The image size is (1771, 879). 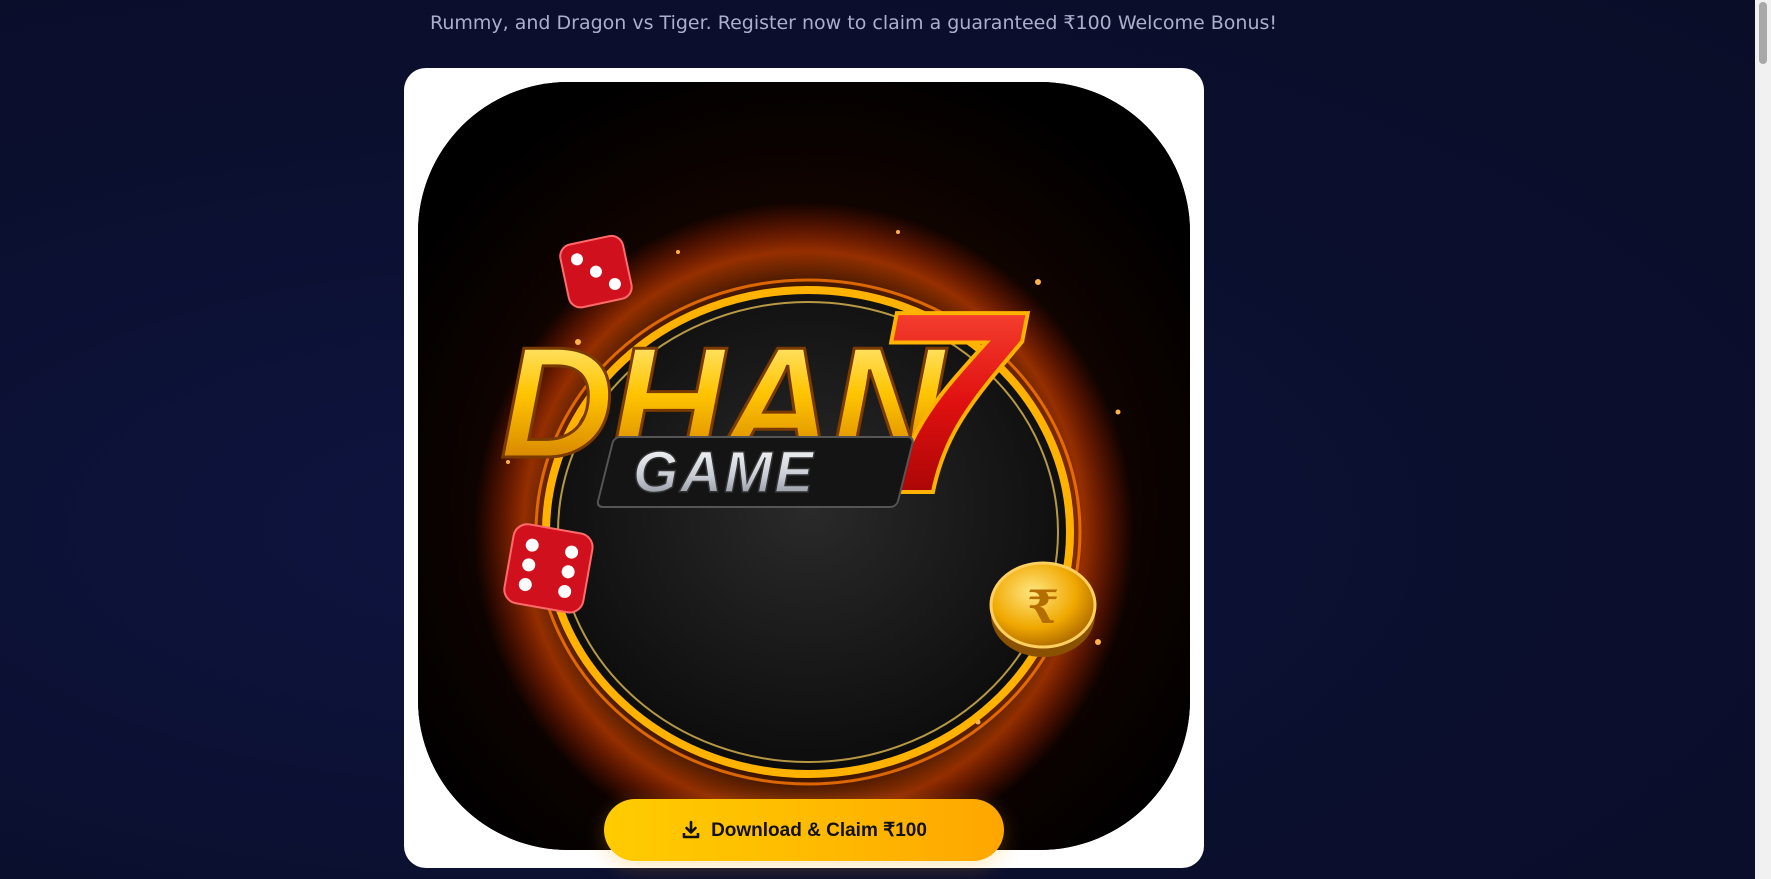 I want to click on scrollbar-thumb, so click(x=1763, y=33).